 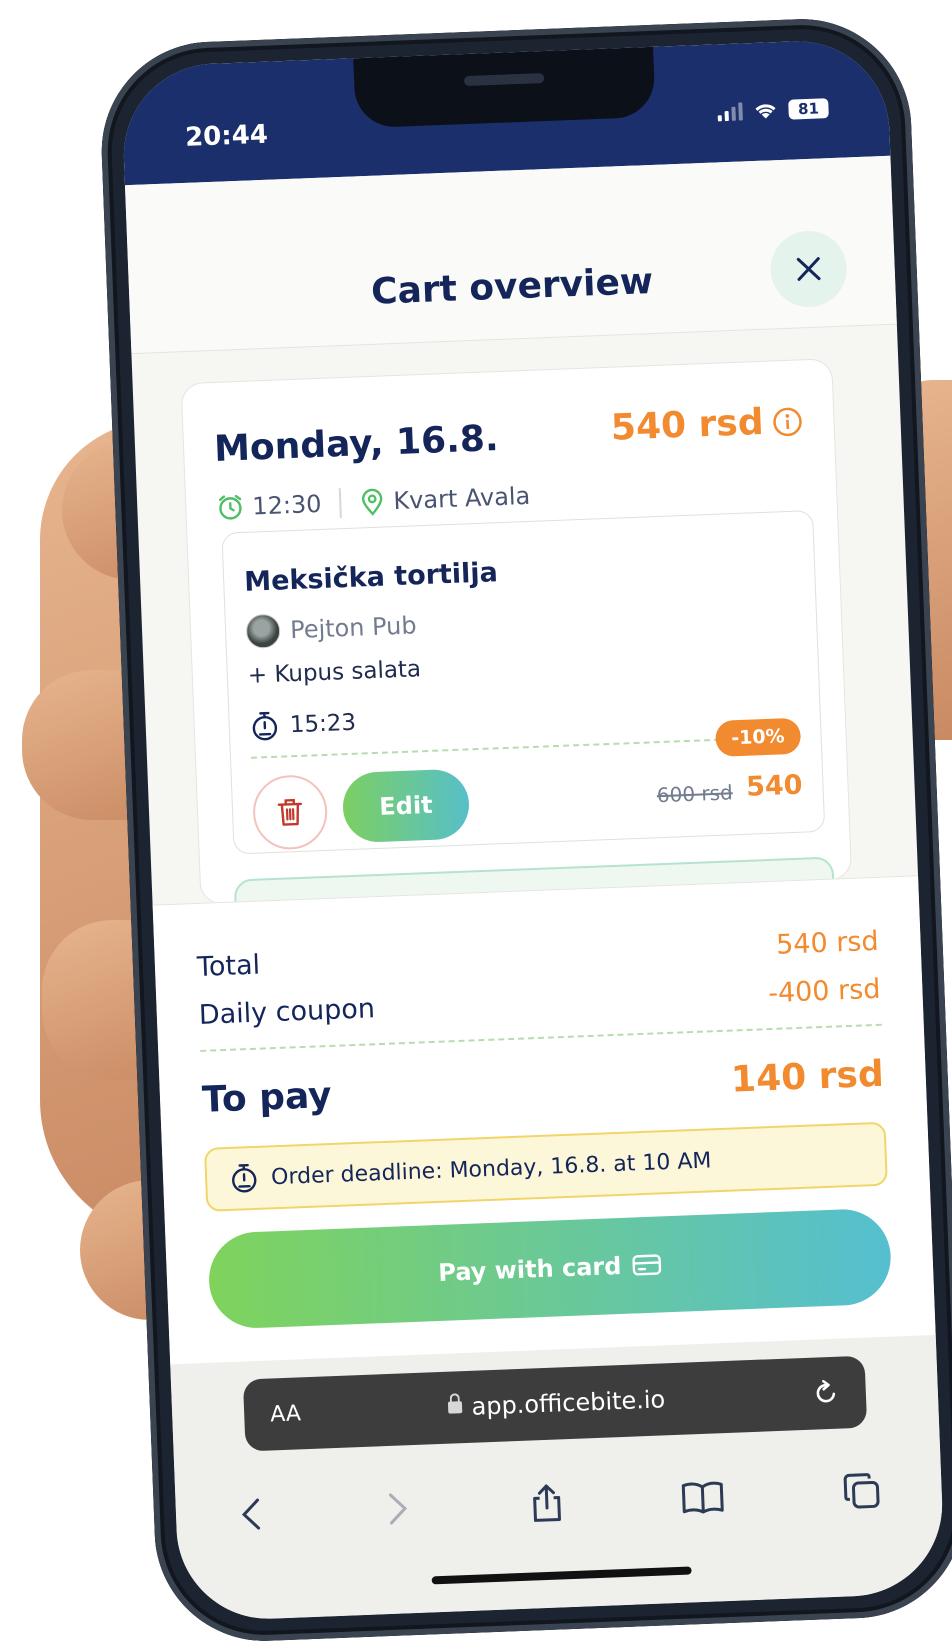 I want to click on discount-badge: -10%, so click(x=758, y=737).